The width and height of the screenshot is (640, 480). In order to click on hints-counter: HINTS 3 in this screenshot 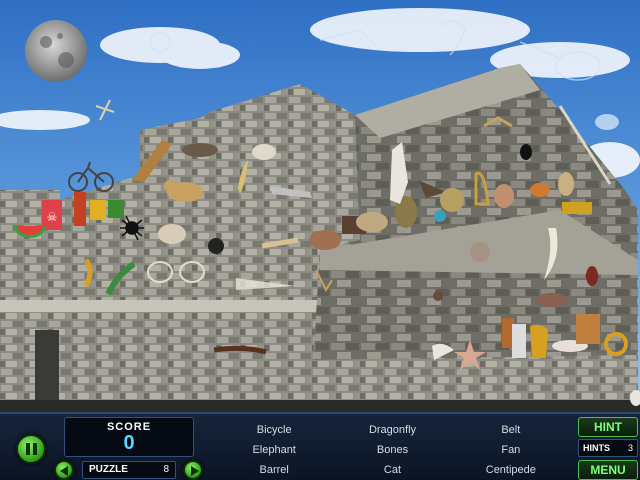, I will do `click(608, 448)`.